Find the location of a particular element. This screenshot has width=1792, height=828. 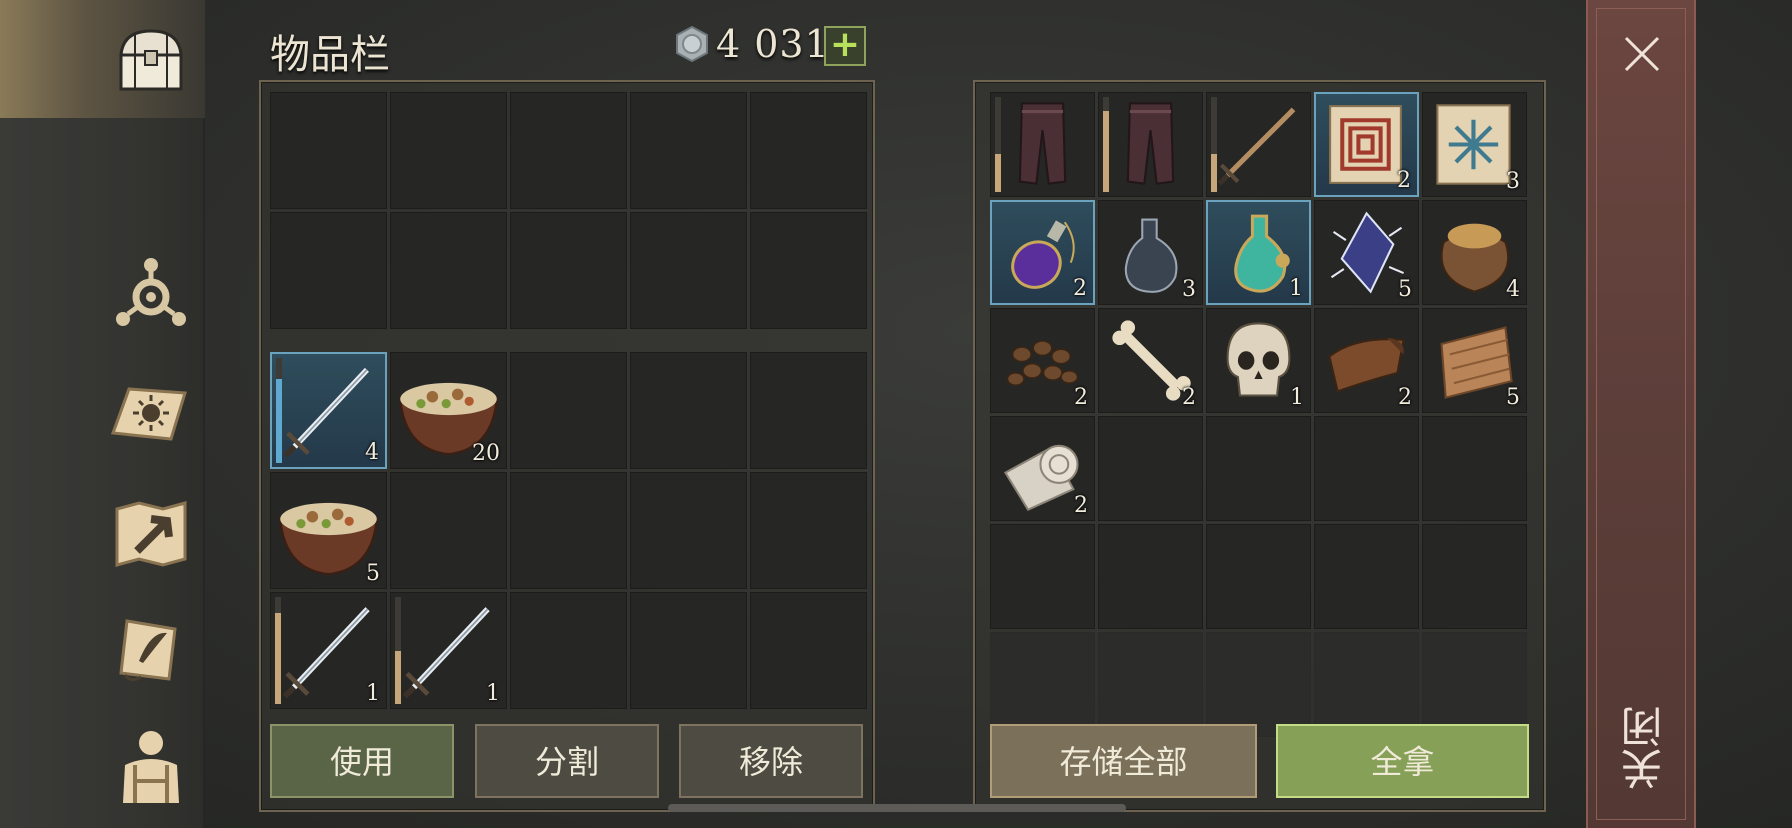

inventory-grid: 4 20 5 1 1 is located at coordinates (568, 530).